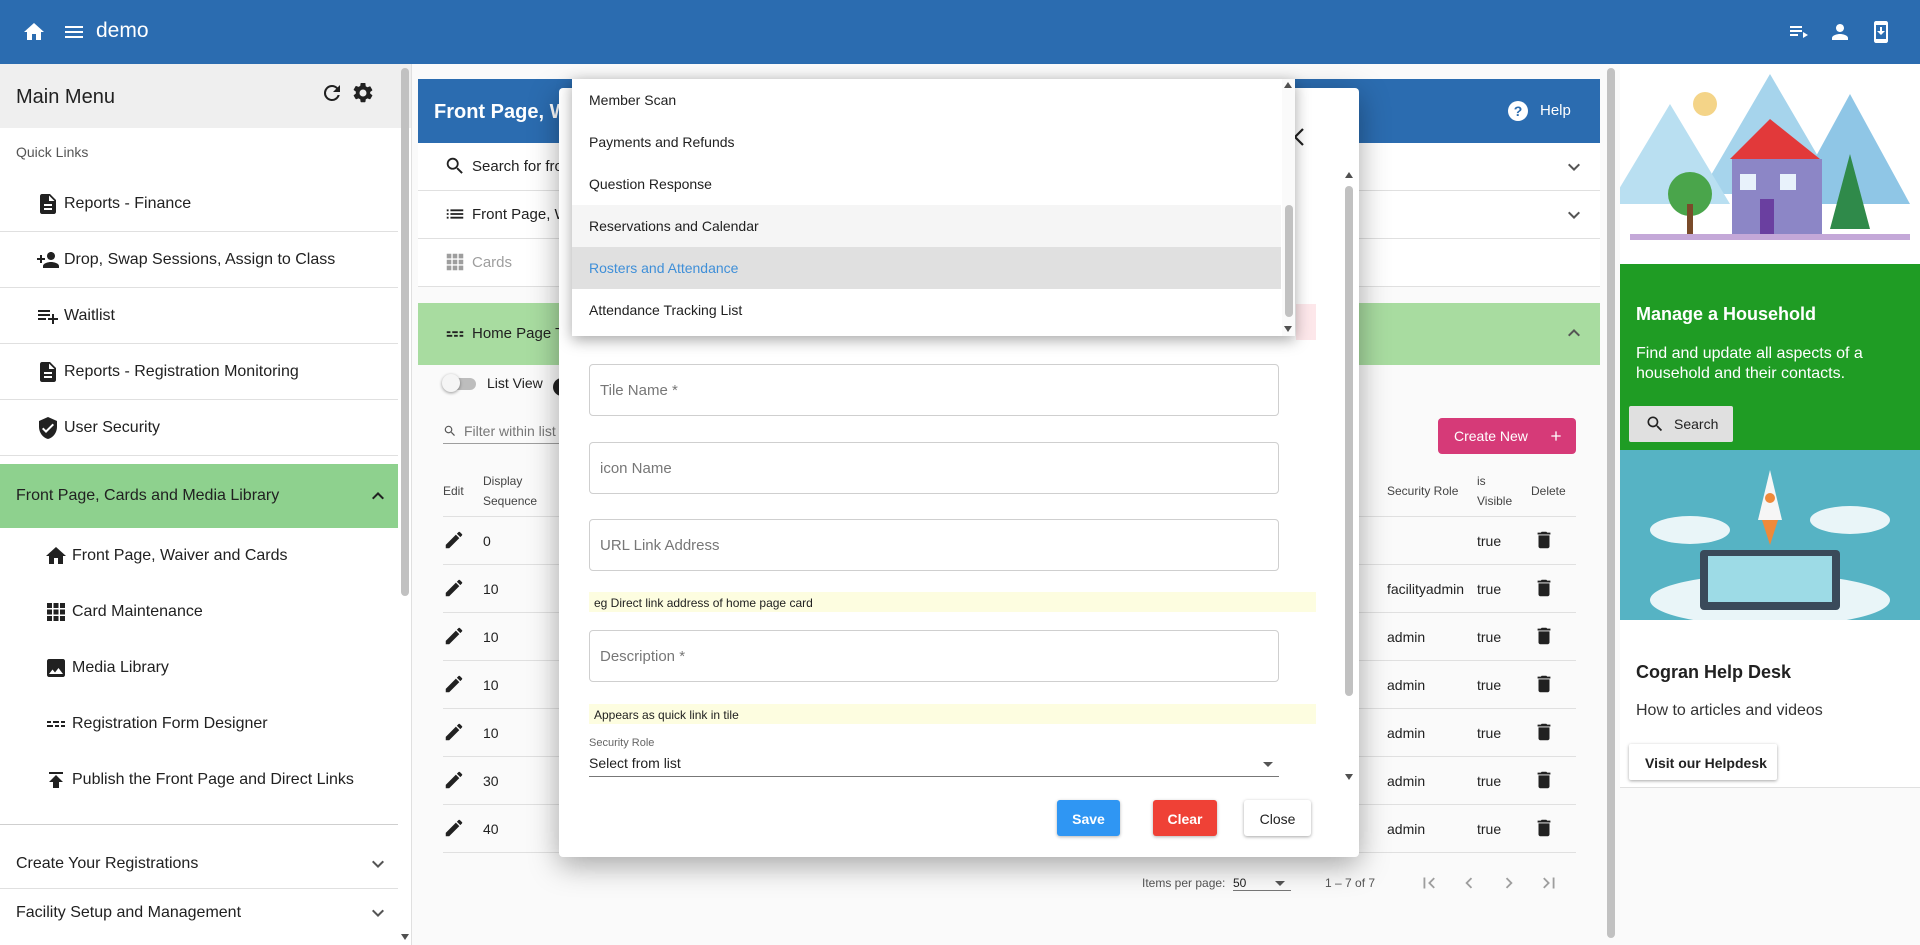  I want to click on dropdown-option: Question Response, so click(926, 184).